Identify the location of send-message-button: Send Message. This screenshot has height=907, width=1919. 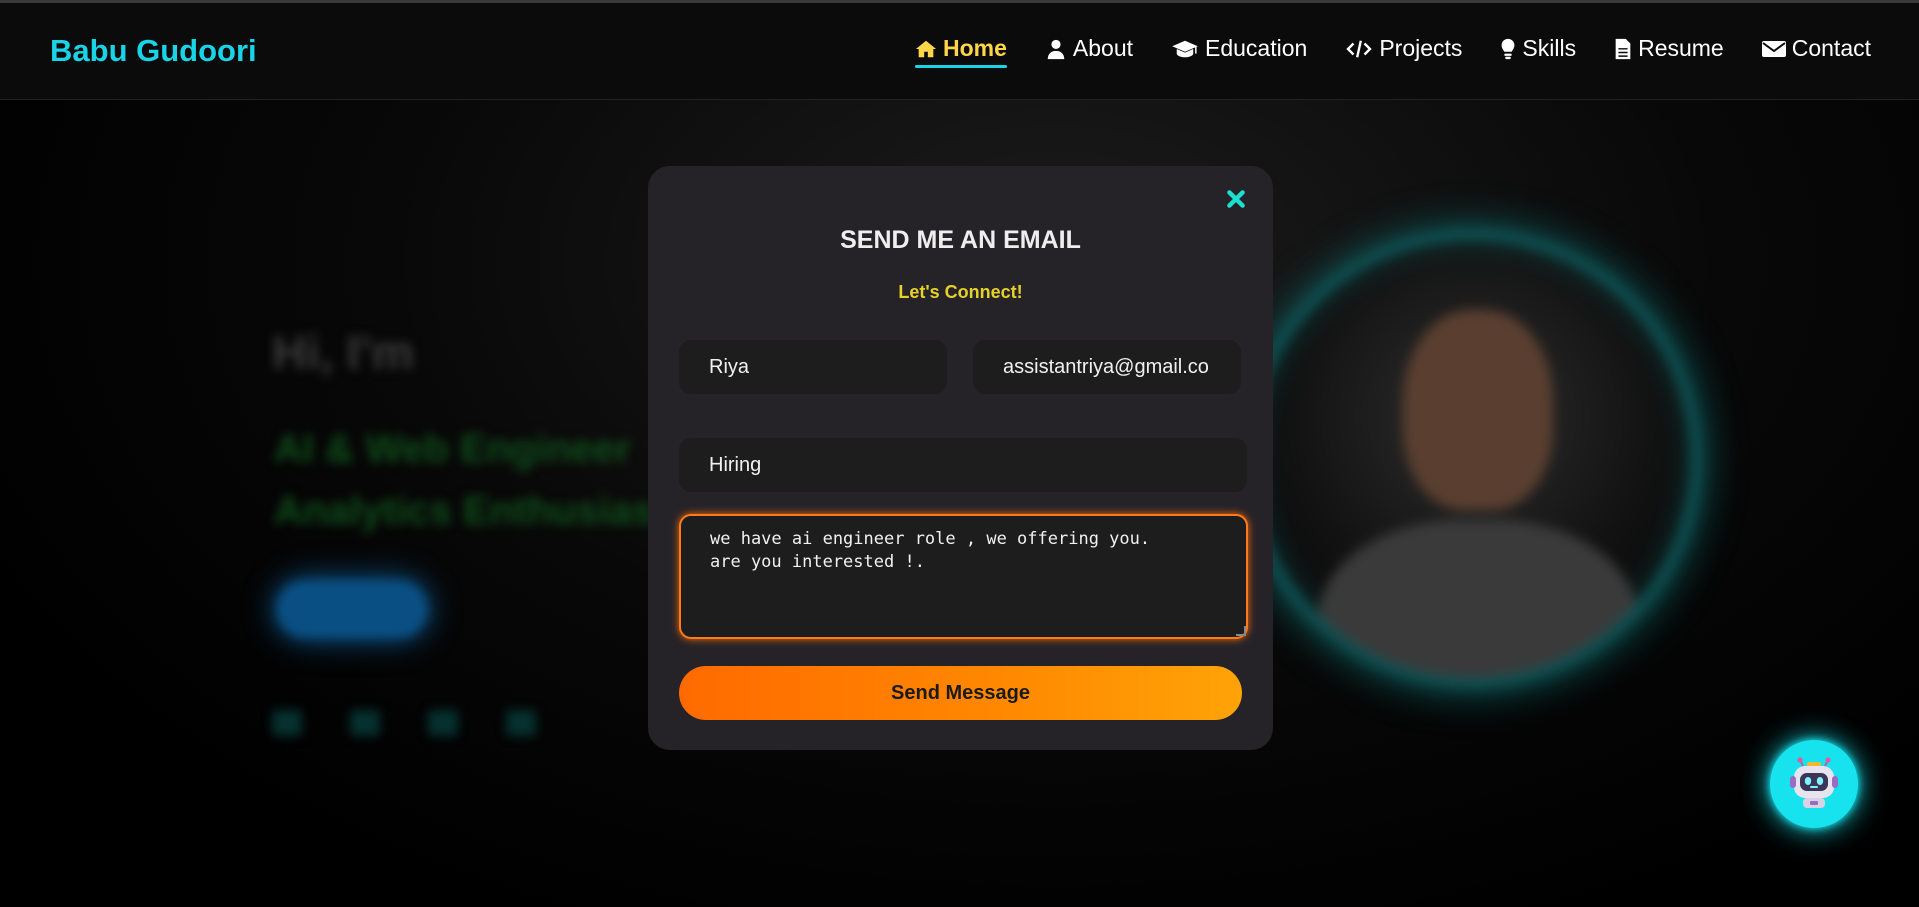
(960, 693).